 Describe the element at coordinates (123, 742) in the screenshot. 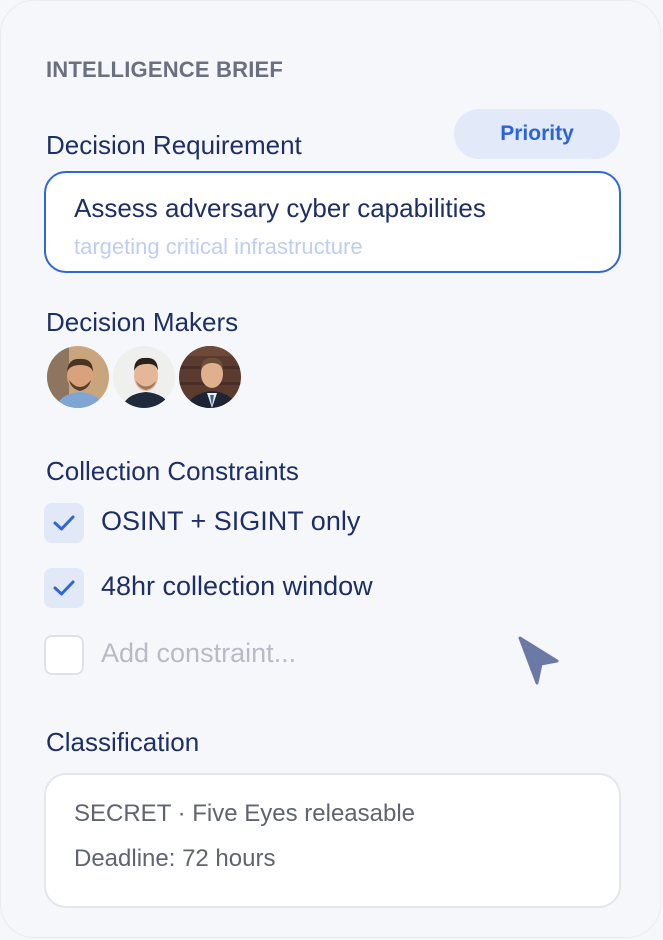

I see `classification-label: Classification` at that location.